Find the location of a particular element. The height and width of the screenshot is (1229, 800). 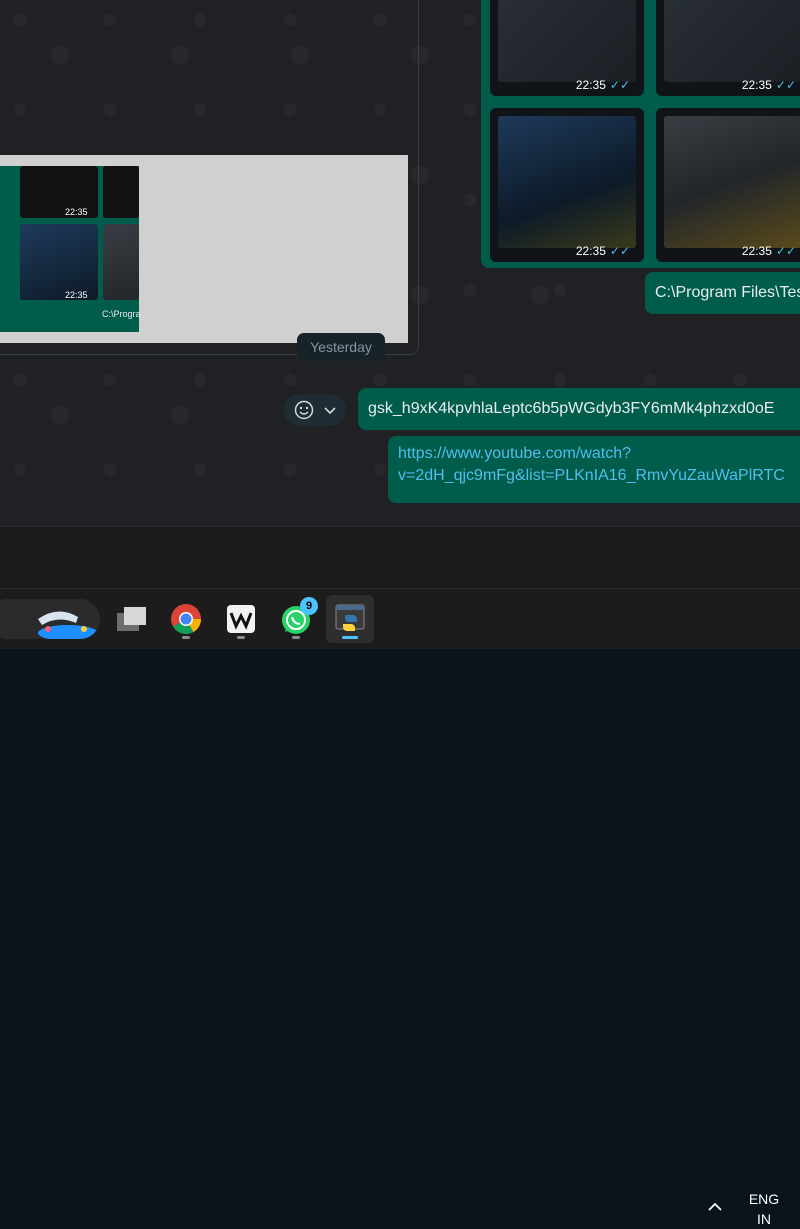

region-code: IN is located at coordinates (764, 1219).